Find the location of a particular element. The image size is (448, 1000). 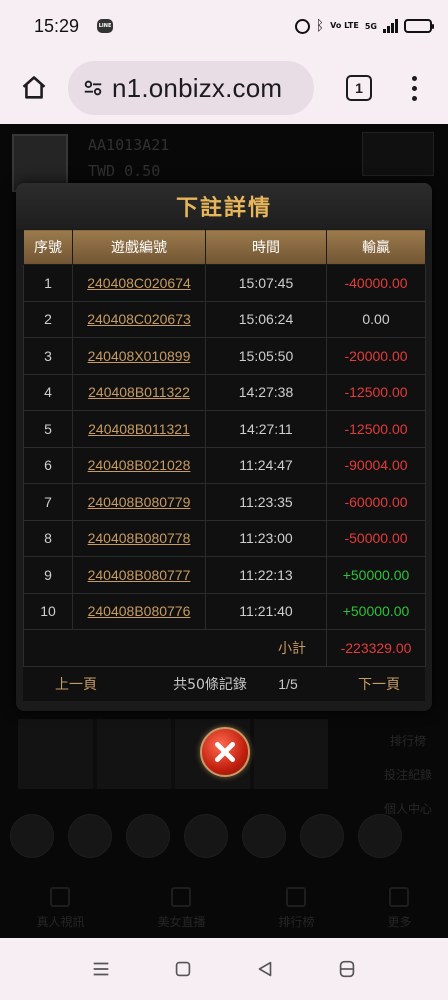

table-row: 3 240408X010899 15:05:50 -20000.00 is located at coordinates (224, 356).